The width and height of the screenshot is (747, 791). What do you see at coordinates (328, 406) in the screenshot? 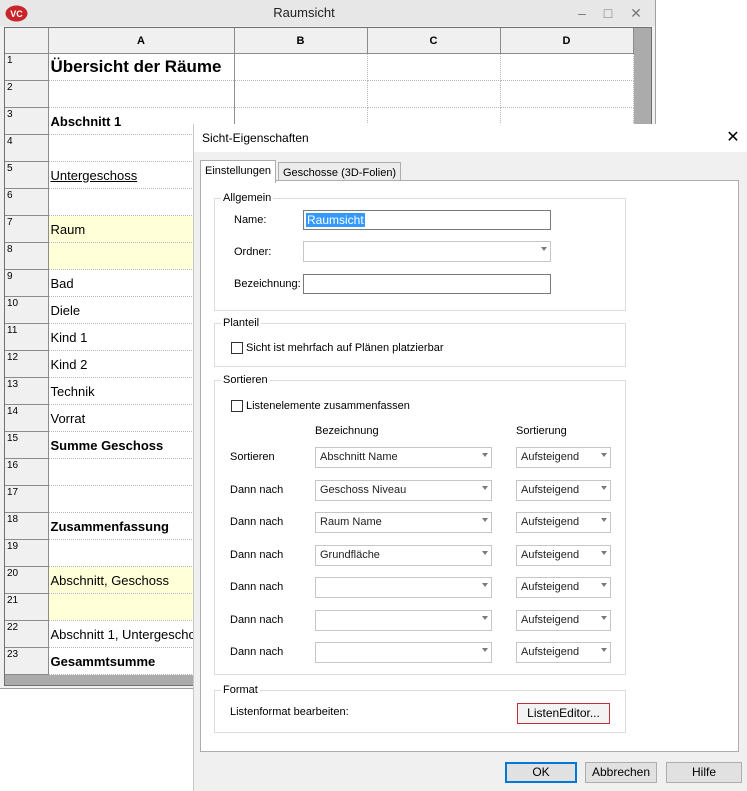
I see `zusammenfassen-label: Listenelemente zusammenfassen` at bounding box center [328, 406].